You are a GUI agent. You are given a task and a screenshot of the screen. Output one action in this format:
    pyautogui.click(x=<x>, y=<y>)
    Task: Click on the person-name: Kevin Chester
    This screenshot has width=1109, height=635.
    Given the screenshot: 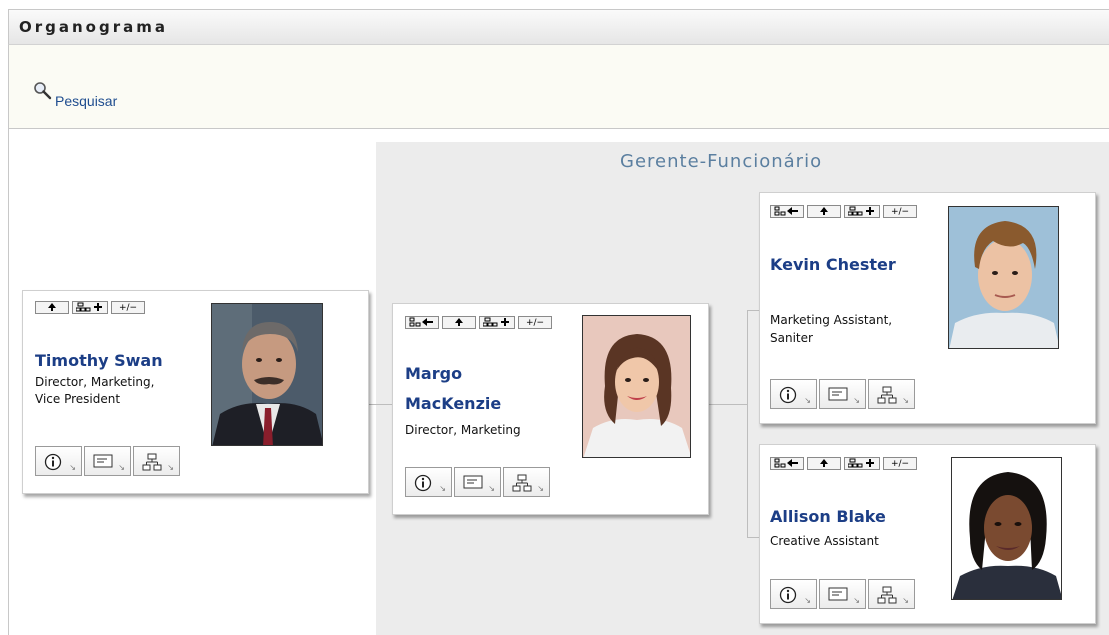 What is the action you would take?
    pyautogui.click(x=833, y=265)
    